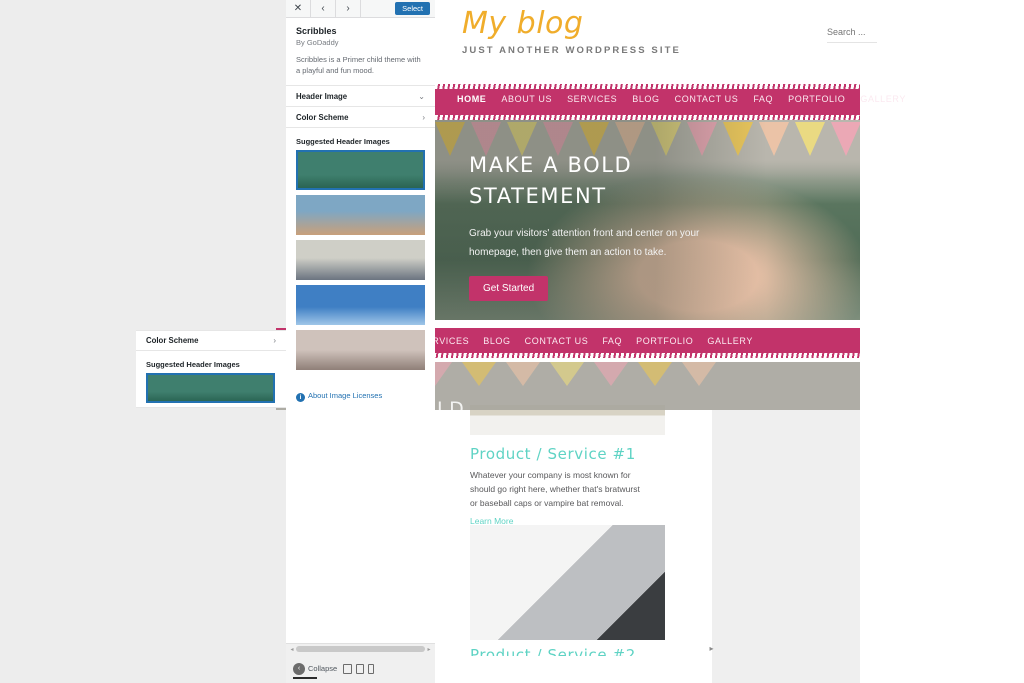 Image resolution: width=1024 pixels, height=683 pixels. I want to click on nav-item-blog: BLOG, so click(645, 99).